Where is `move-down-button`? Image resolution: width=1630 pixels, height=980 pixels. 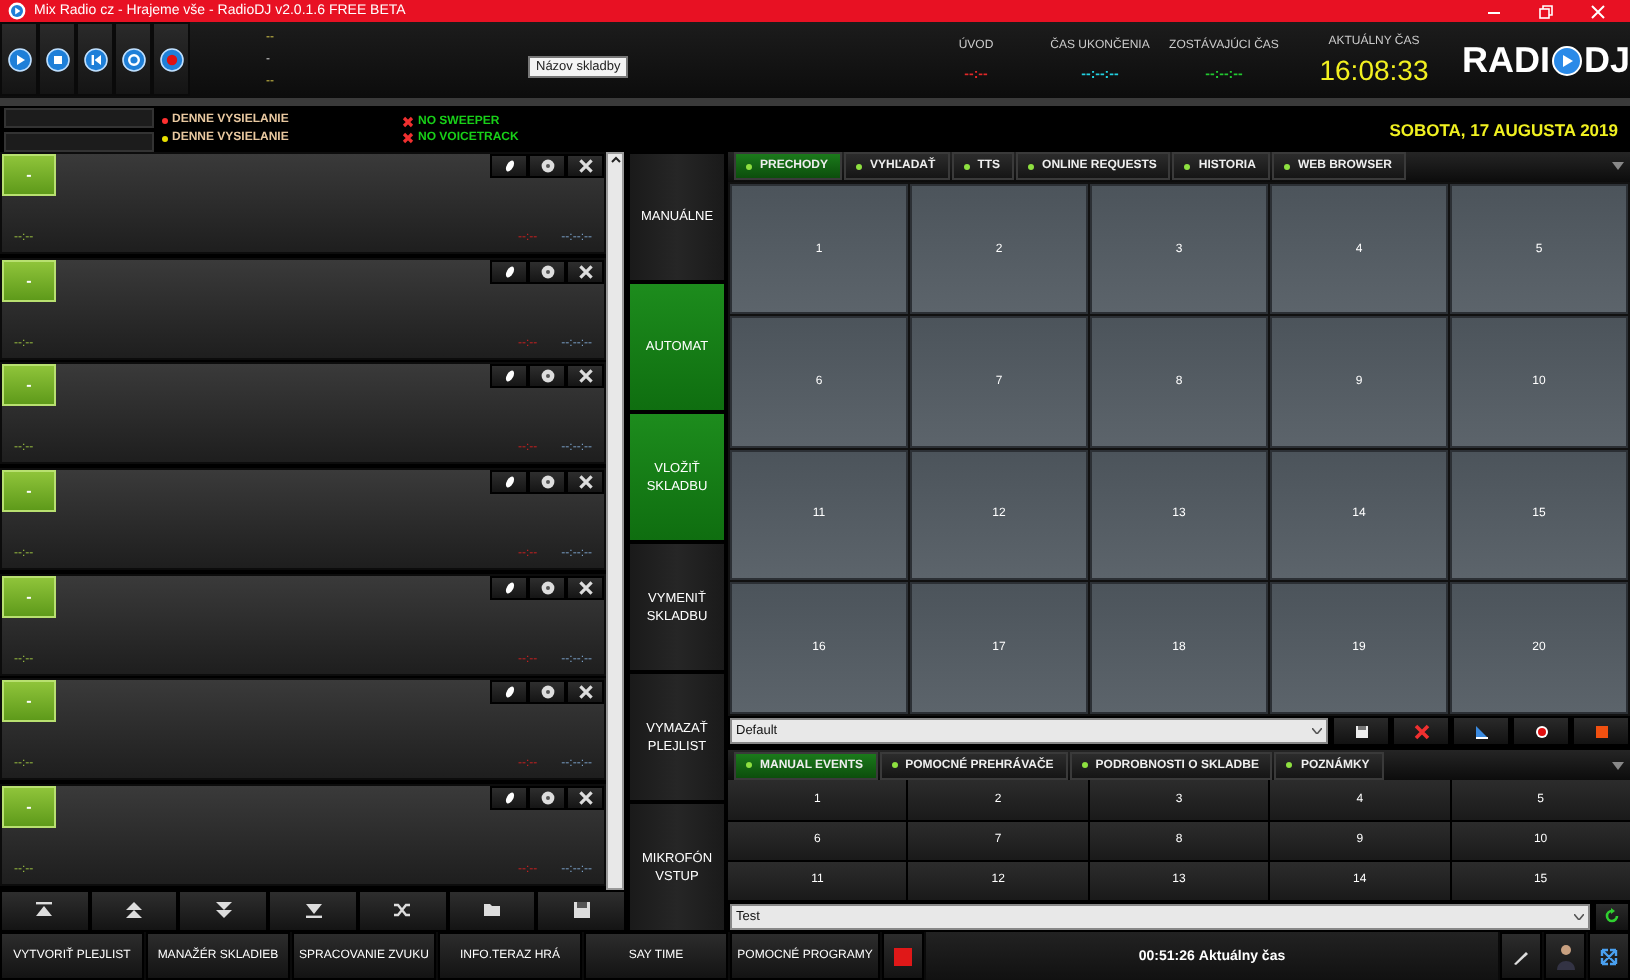 move-down-button is located at coordinates (223, 910).